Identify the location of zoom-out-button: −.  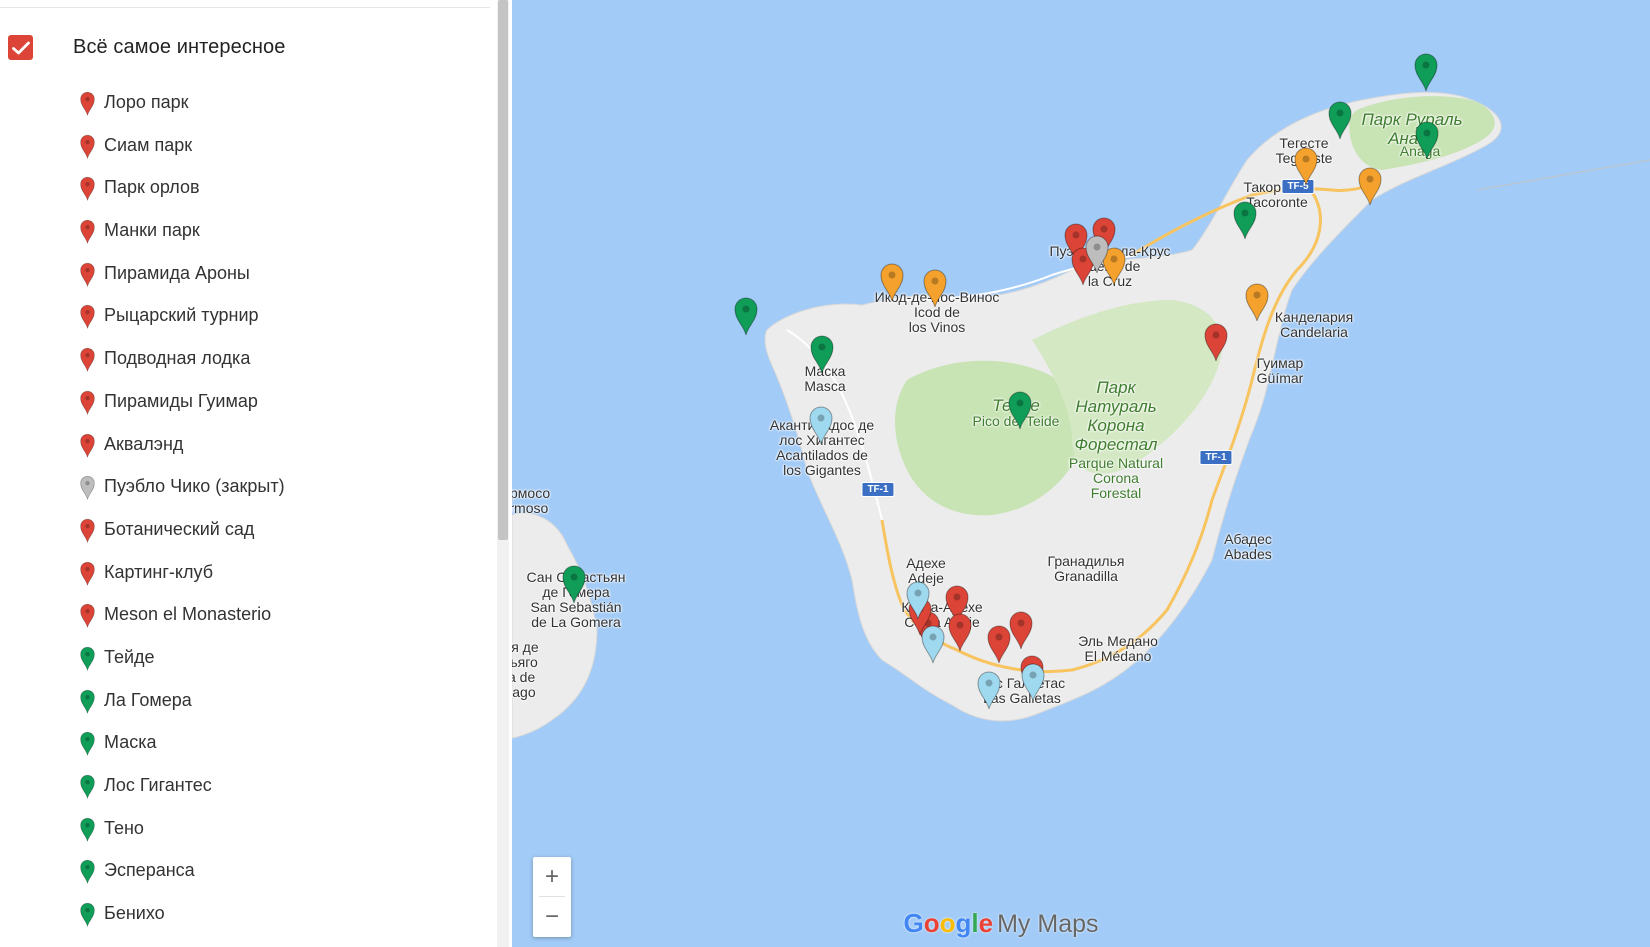
(552, 916).